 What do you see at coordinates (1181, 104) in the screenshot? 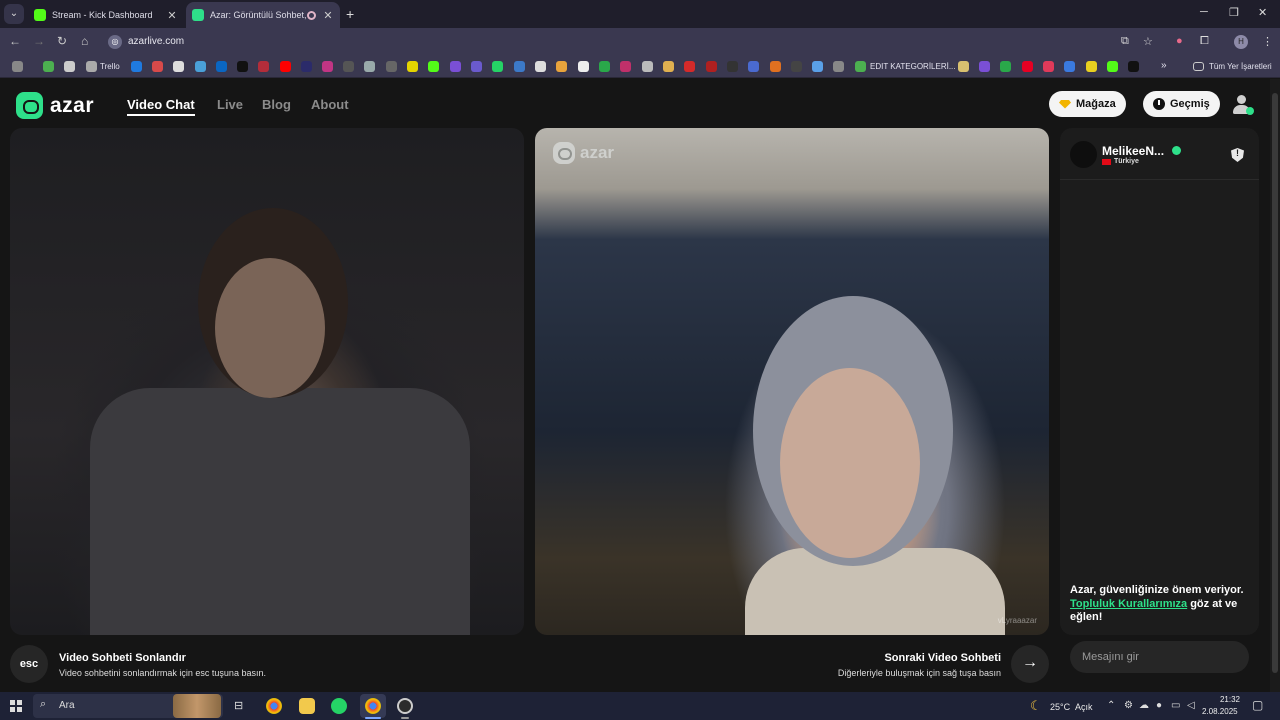
I see `history-button: Geçmiş` at bounding box center [1181, 104].